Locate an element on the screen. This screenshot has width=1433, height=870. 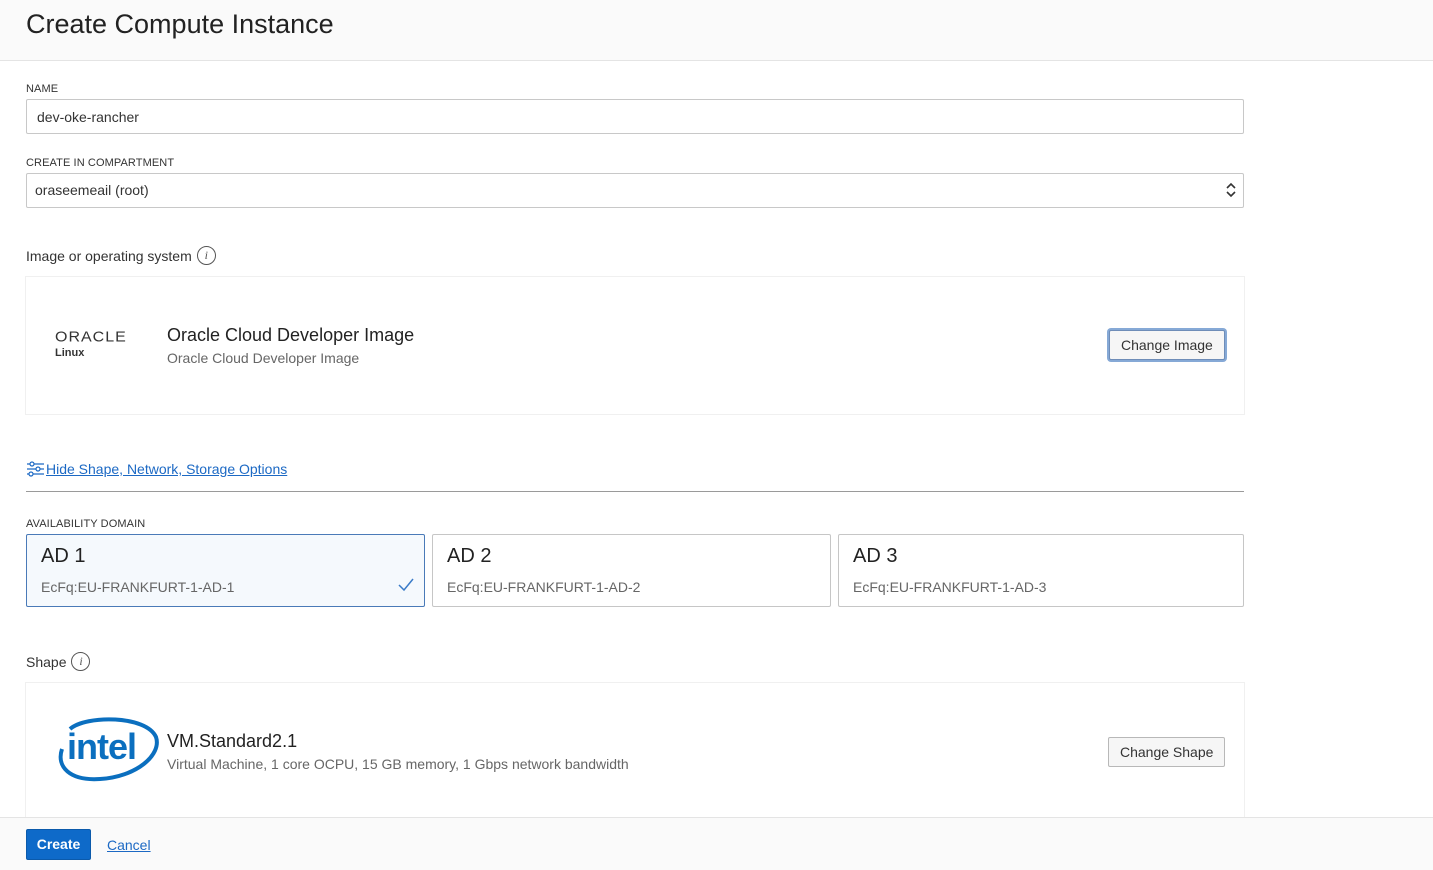
oracle-linux-logo: ORACLE Linux is located at coordinates (91, 344).